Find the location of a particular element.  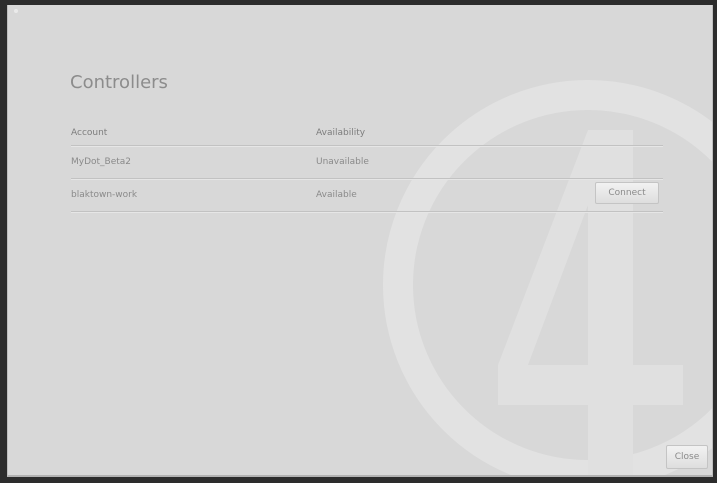

connect-button: Connect is located at coordinates (627, 193).